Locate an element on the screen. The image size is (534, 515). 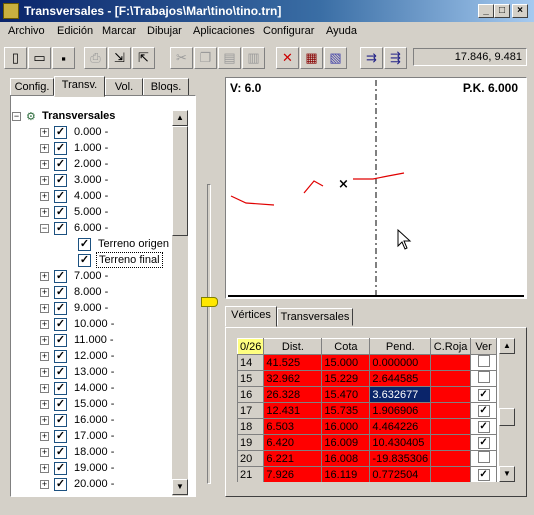
maximize-button: □ is located at coordinates (502, 11).